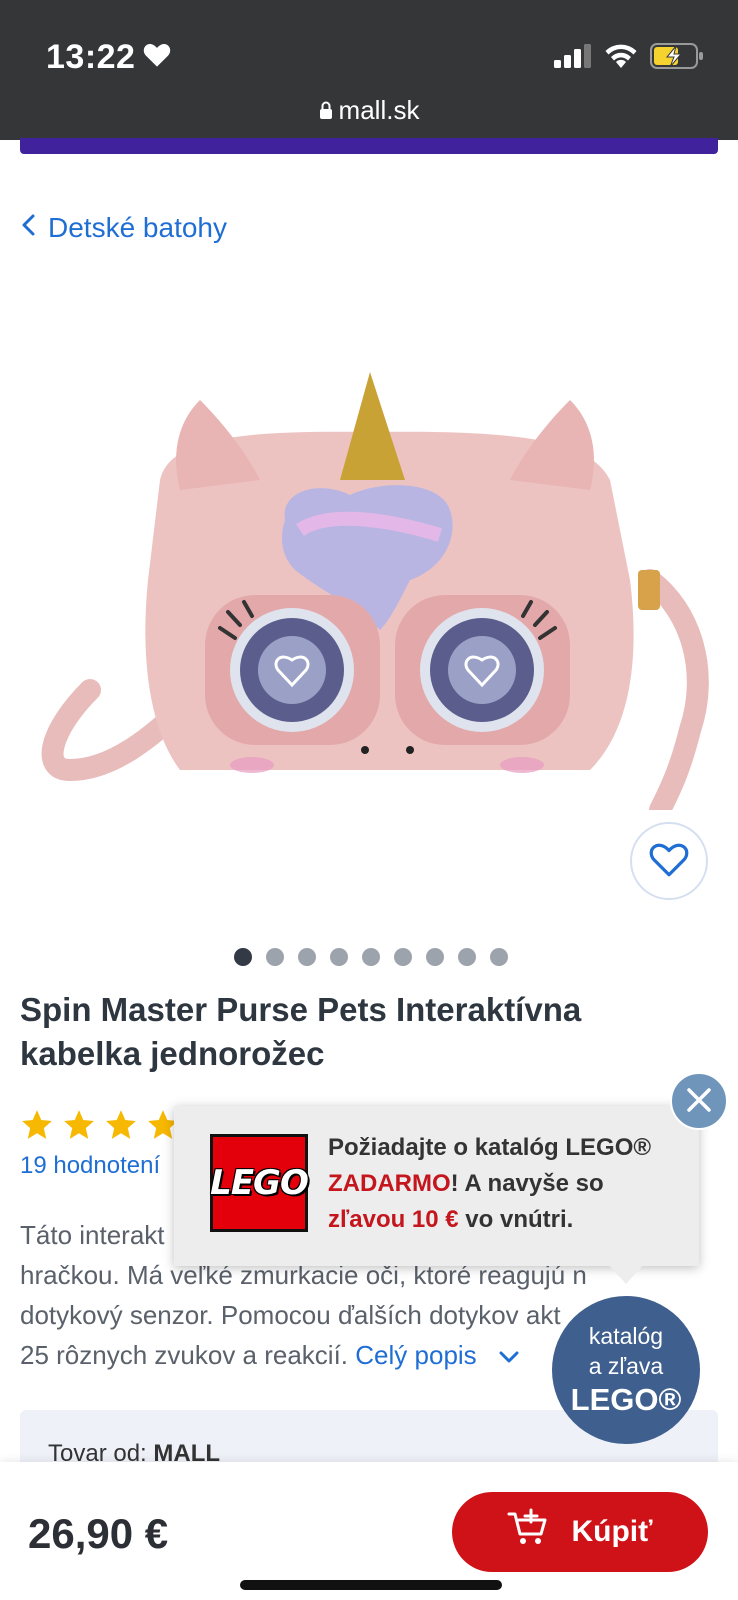 Image resolution: width=738 pixels, height=1600 pixels. What do you see at coordinates (90, 1166) in the screenshot?
I see `reviews-link: 19 hodnotení` at bounding box center [90, 1166].